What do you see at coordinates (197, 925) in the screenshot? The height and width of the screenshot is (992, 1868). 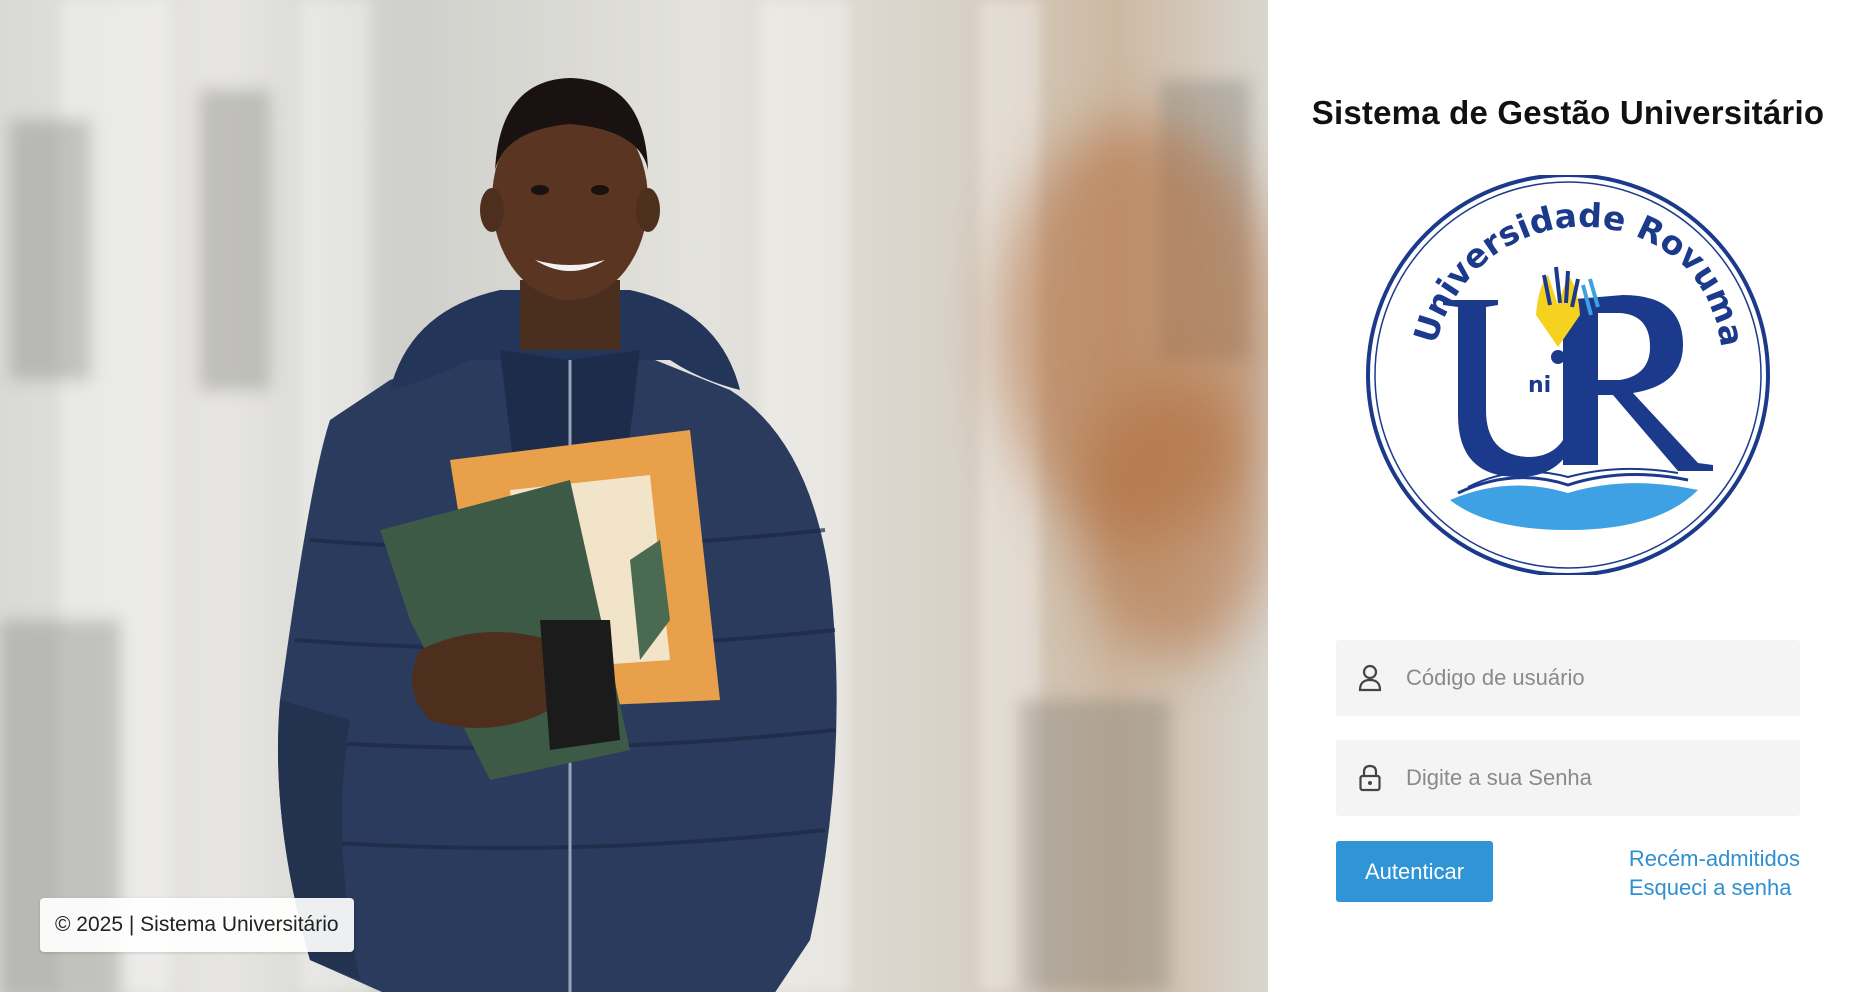 I see `copyright-notice: © 2025 | Sistema Universitário` at bounding box center [197, 925].